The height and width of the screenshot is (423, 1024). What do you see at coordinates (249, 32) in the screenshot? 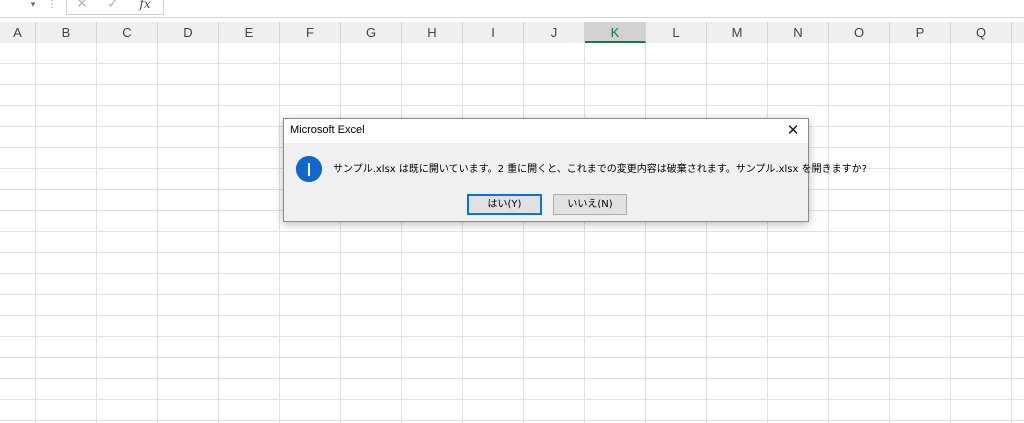
I see `column-header-e: E` at bounding box center [249, 32].